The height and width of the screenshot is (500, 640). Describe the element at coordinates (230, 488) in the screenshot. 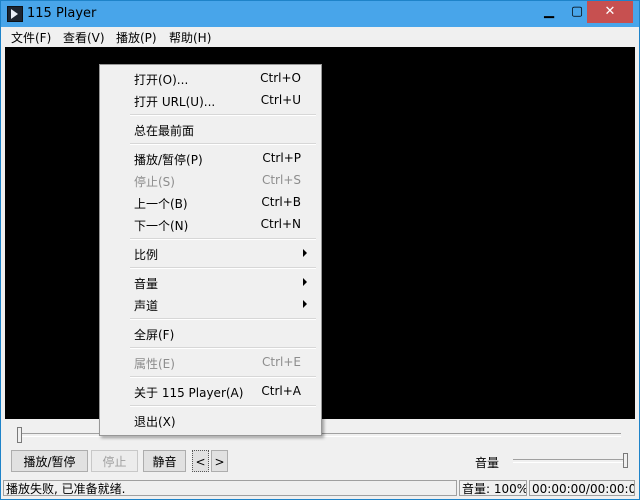

I see `status-message: 播放失败, 已准备就绪.` at that location.